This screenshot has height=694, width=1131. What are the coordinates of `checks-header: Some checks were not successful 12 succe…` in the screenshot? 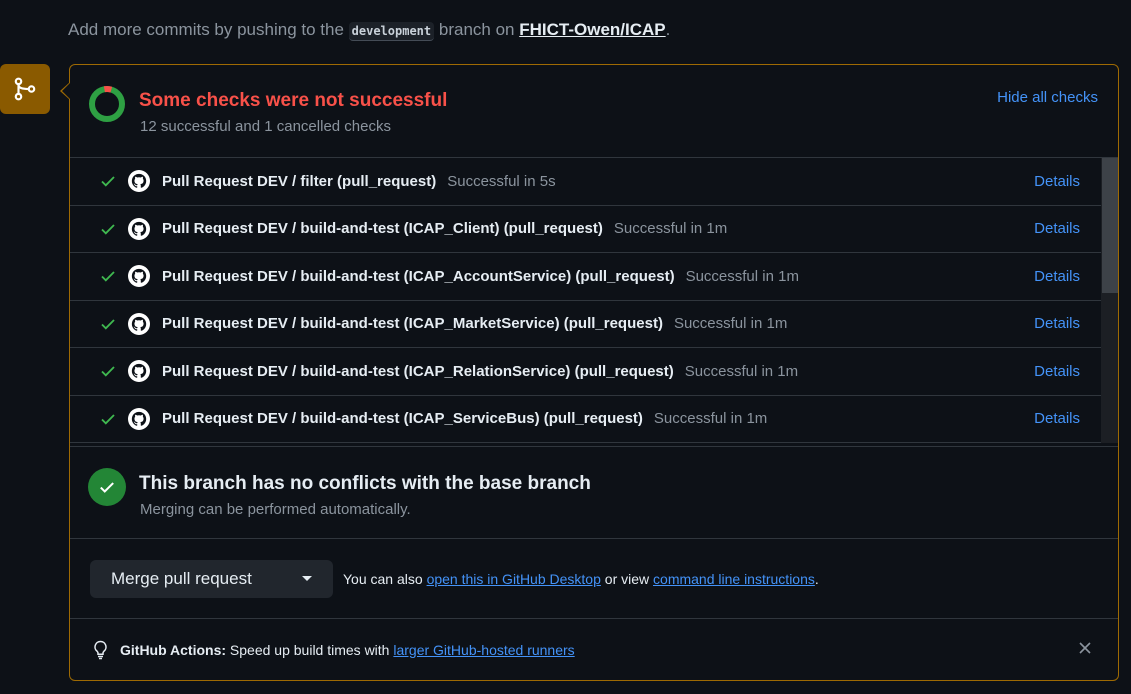 It's located at (594, 111).